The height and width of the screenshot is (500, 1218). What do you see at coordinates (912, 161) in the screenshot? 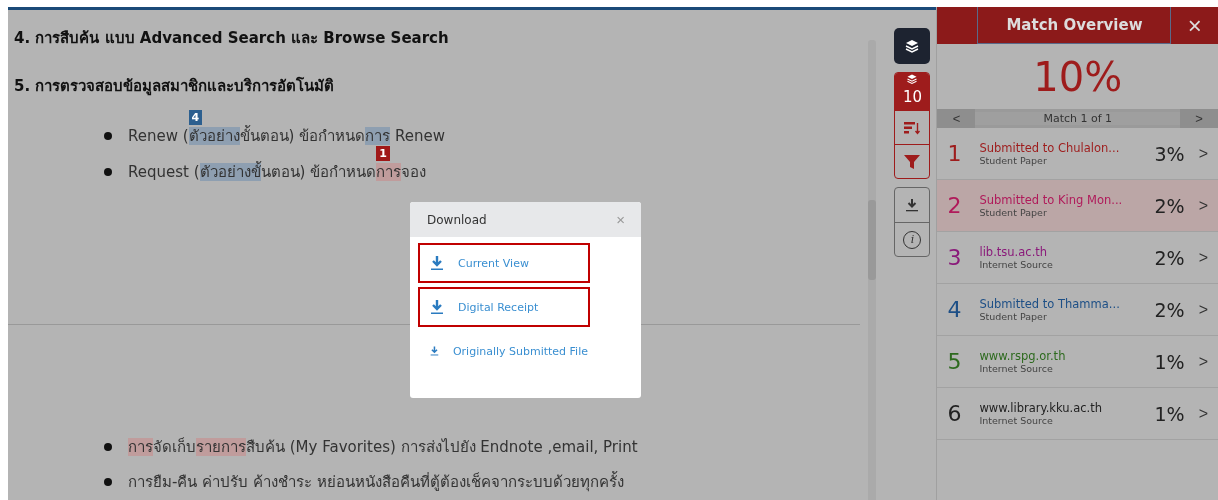
I see `filter-icon` at bounding box center [912, 161].